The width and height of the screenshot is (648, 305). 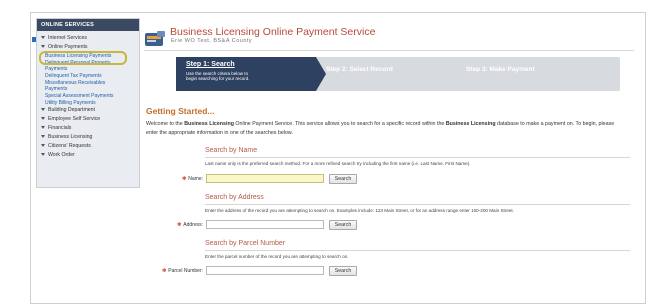 What do you see at coordinates (79, 96) in the screenshot?
I see `sidebar-link-label: Special Assessment Payments` at bounding box center [79, 96].